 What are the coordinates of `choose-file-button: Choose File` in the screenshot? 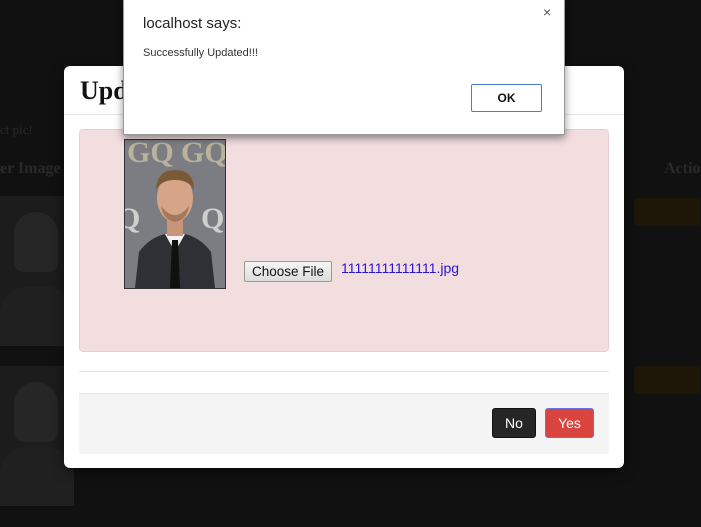 It's located at (288, 271).